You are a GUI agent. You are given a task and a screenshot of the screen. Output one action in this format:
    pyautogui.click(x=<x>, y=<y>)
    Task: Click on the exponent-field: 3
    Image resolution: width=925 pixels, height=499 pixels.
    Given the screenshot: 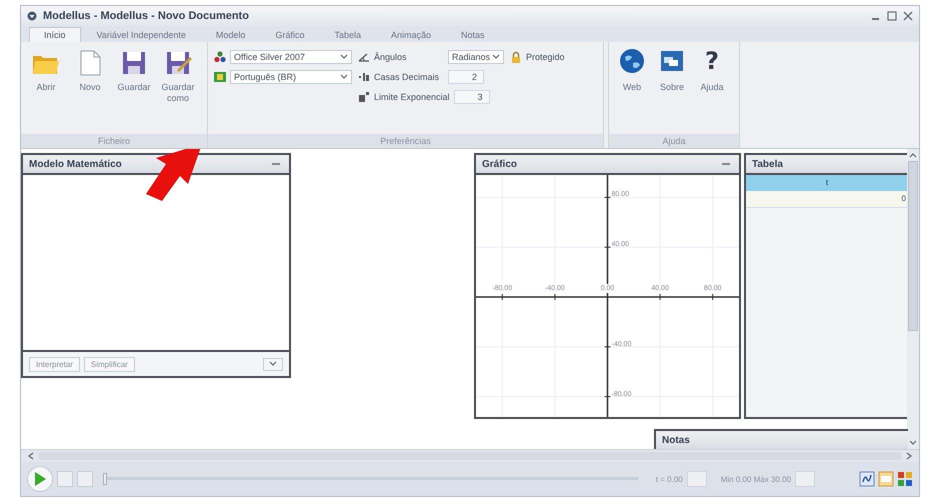 What is the action you would take?
    pyautogui.click(x=472, y=97)
    